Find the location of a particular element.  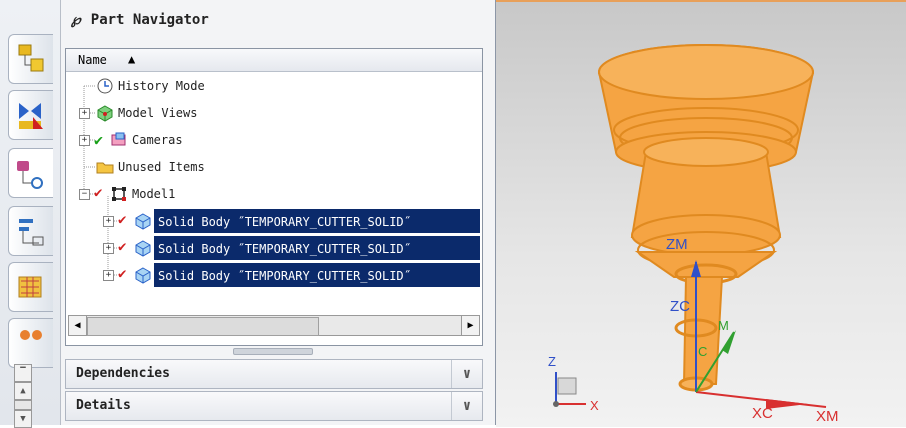

constraint-navigator-icon is located at coordinates (31, 116).